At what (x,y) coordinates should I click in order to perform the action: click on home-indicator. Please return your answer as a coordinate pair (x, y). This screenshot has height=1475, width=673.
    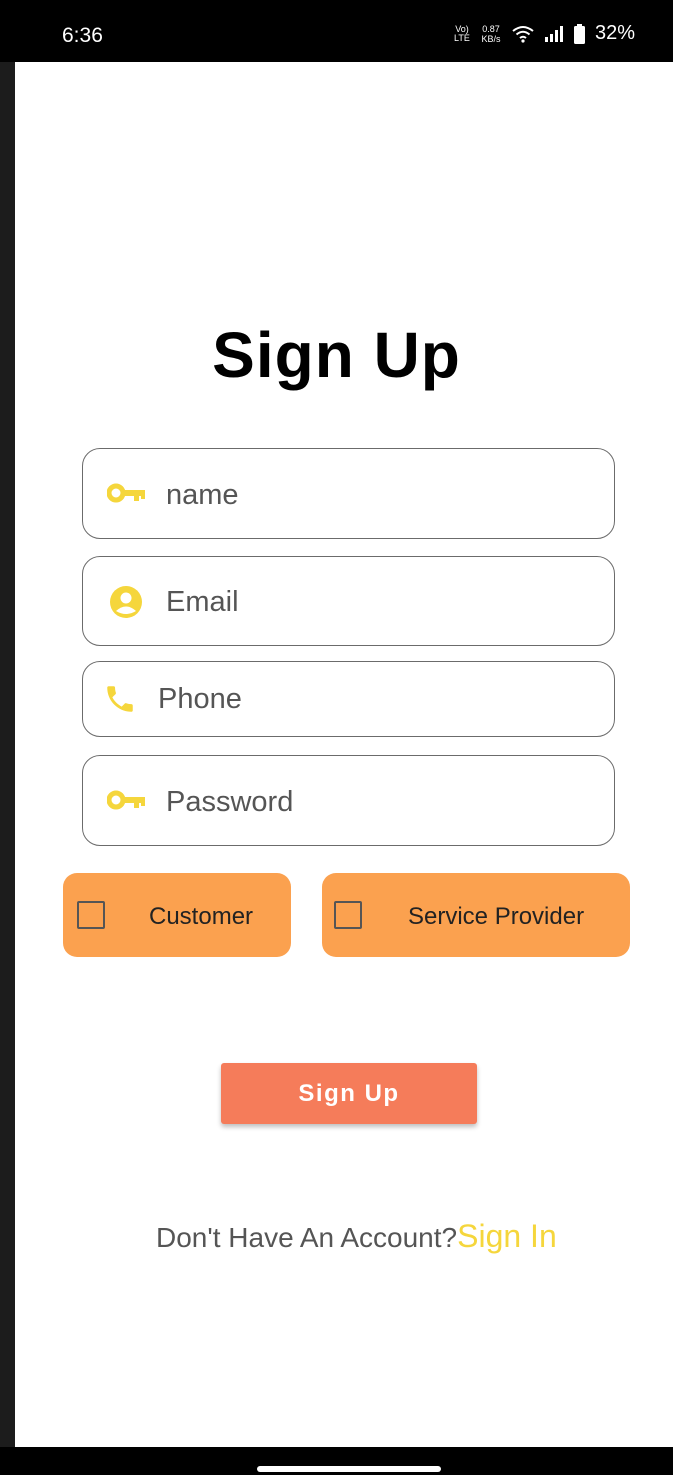
    Looking at the image, I should click on (349, 1469).